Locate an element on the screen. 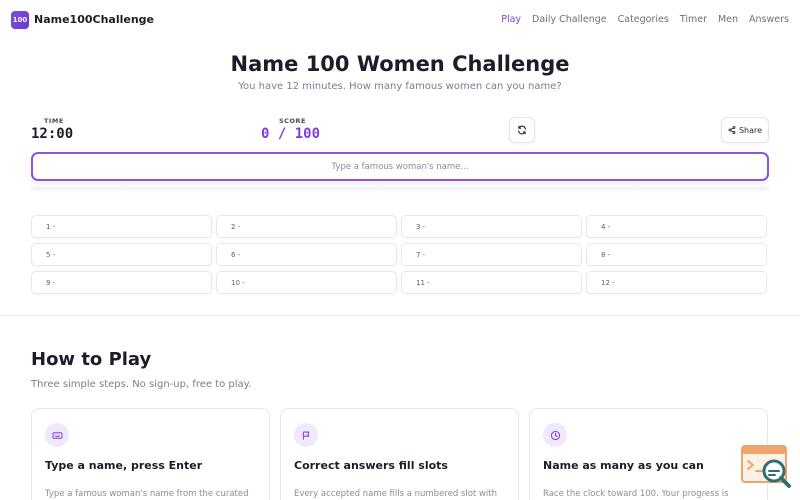 This screenshot has height=500, width=800. nav-daily-challenge: Daily Challenge is located at coordinates (569, 19).